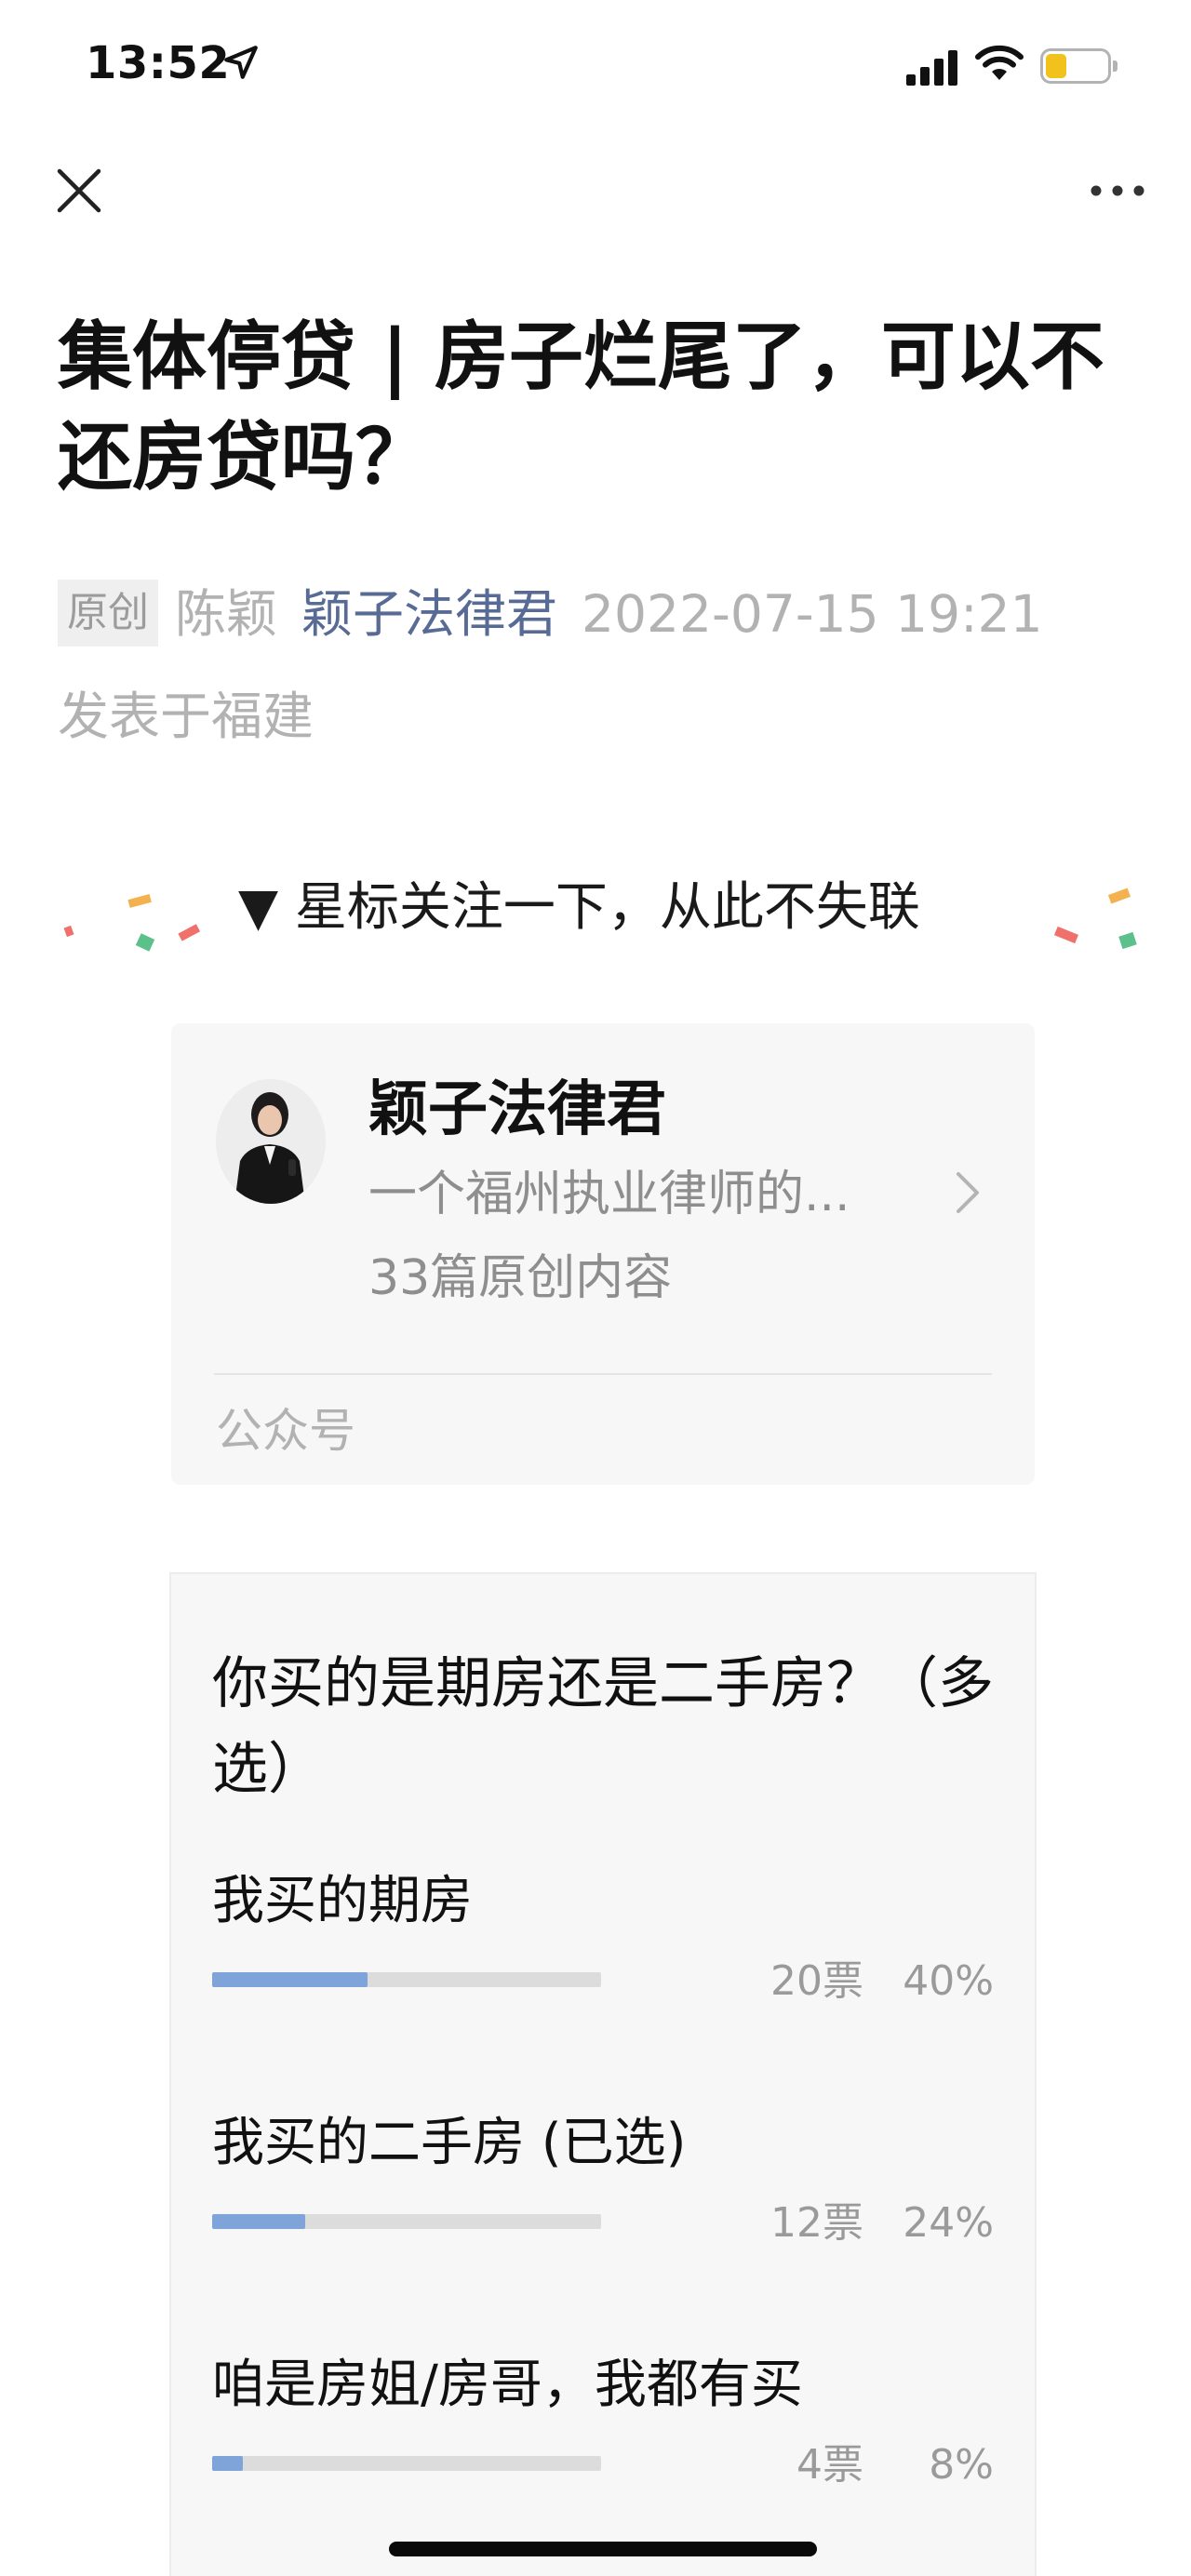  Describe the element at coordinates (449, 2143) in the screenshot. I see `vote-option-label: 我买的二手房 (已选)` at that location.